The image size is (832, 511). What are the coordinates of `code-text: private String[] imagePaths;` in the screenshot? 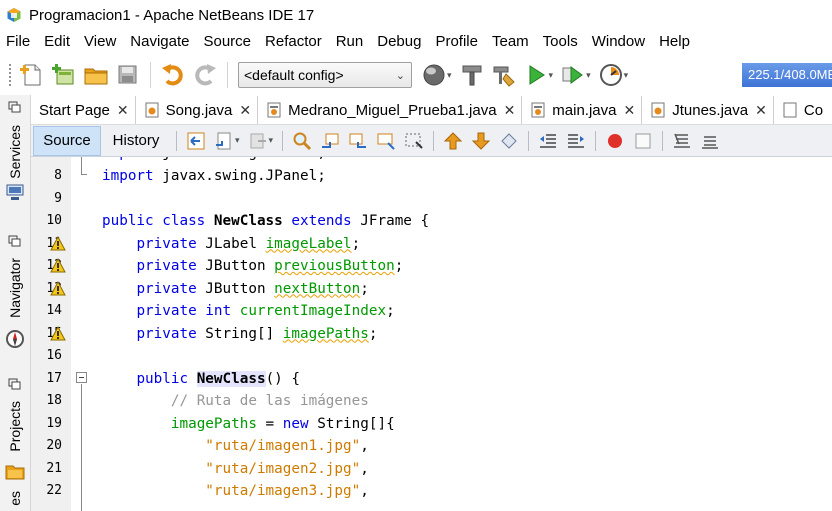 It's located at (257, 333).